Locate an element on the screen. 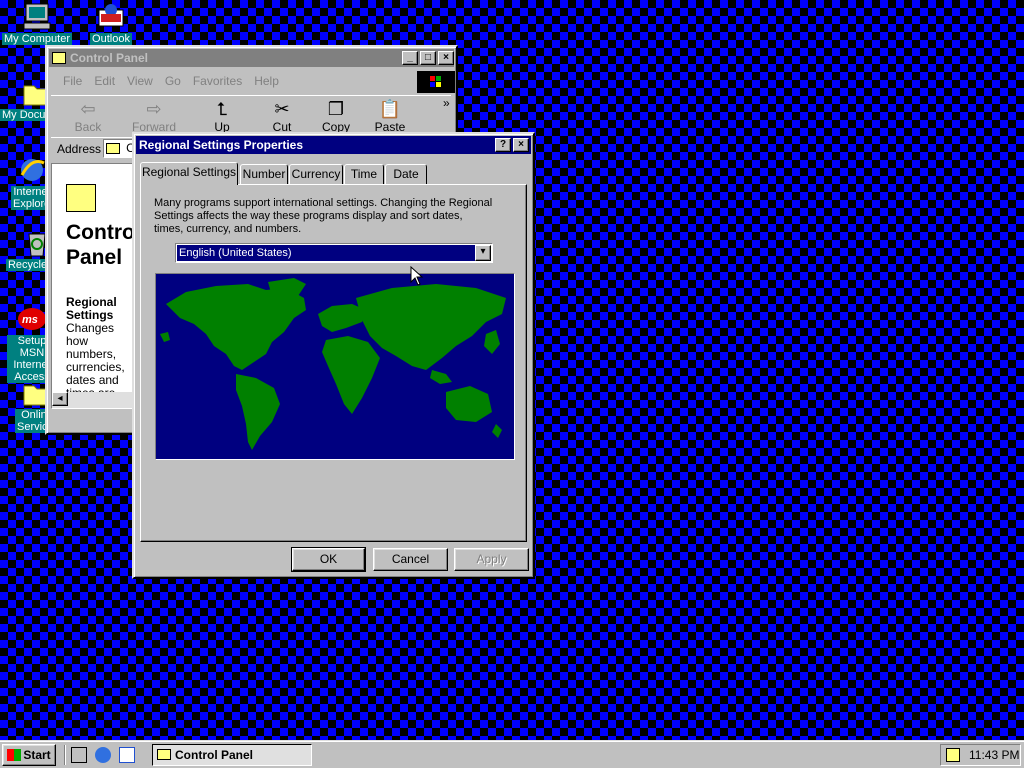  help-button: ? is located at coordinates (503, 145).